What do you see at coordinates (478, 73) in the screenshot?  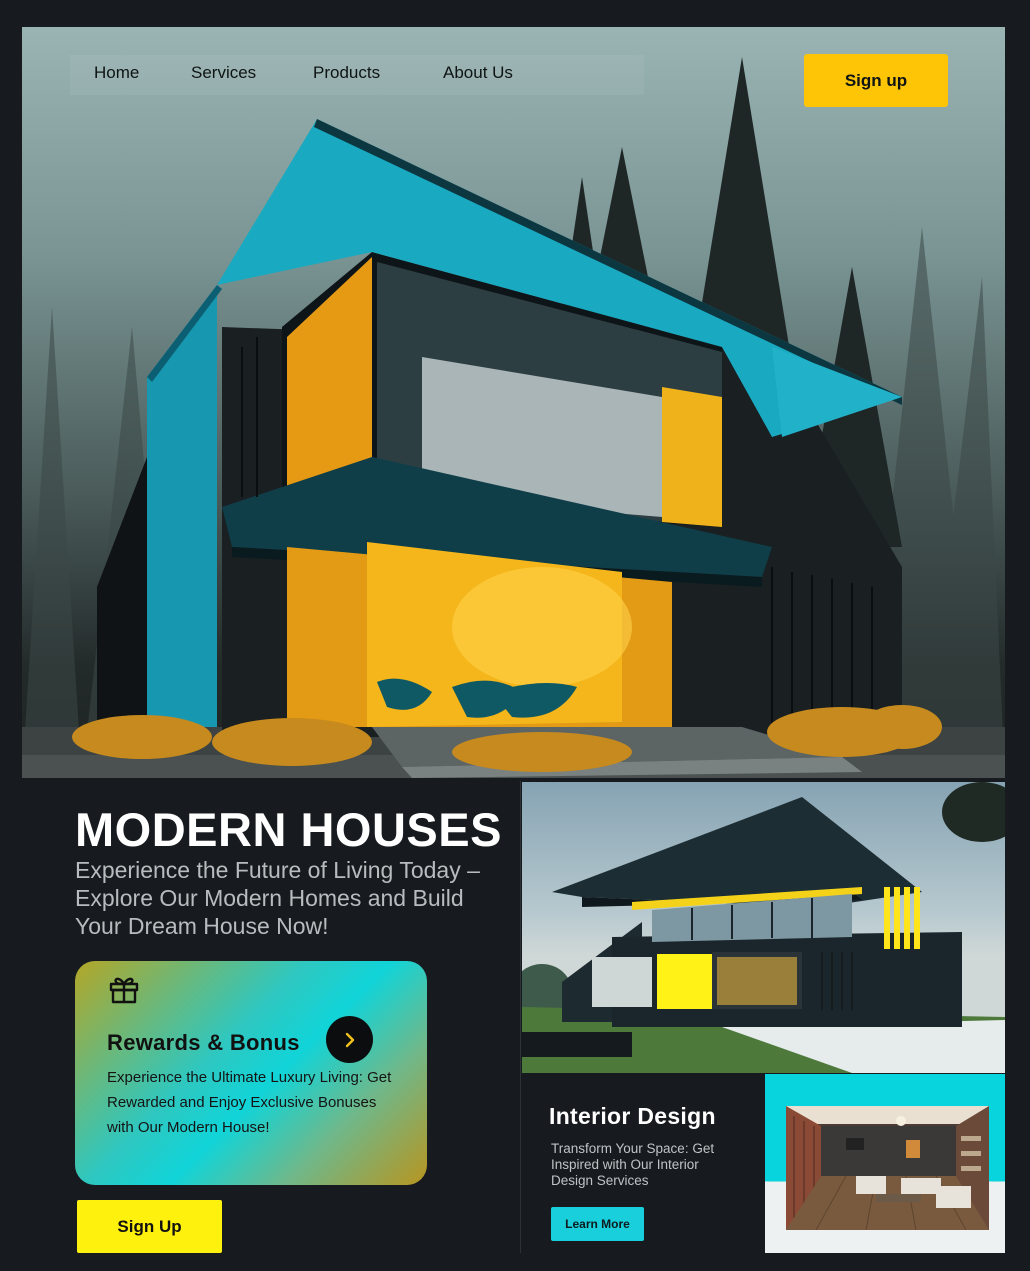 I see `nav-about-us: About Us` at bounding box center [478, 73].